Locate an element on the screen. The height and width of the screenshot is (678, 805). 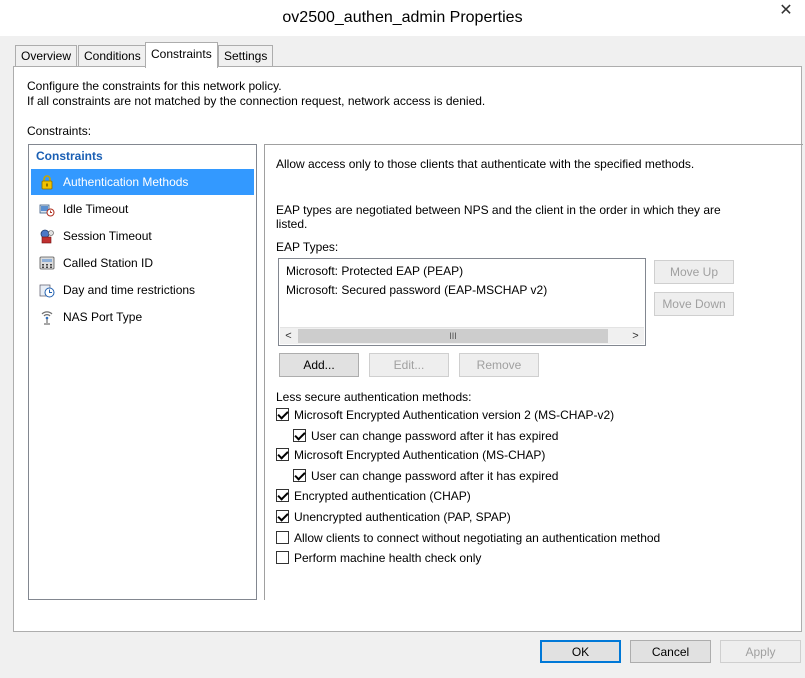
constraint-item-called-station-id: Called Station ID is located at coordinates (142, 263).